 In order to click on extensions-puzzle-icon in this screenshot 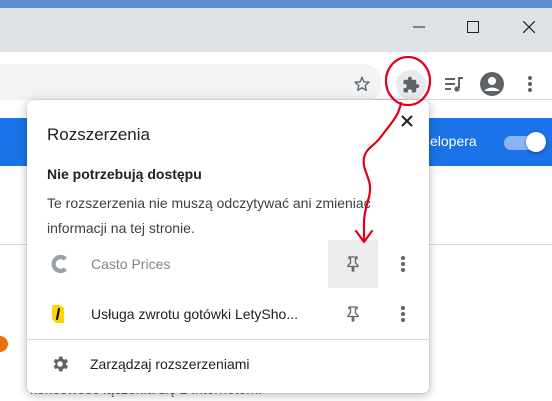, I will do `click(411, 84)`.